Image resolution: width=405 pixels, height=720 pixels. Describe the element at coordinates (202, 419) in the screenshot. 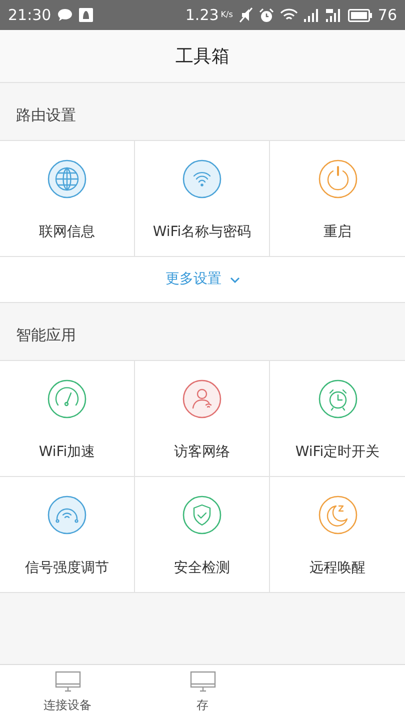

I see `tool-tile: 访客网络` at that location.